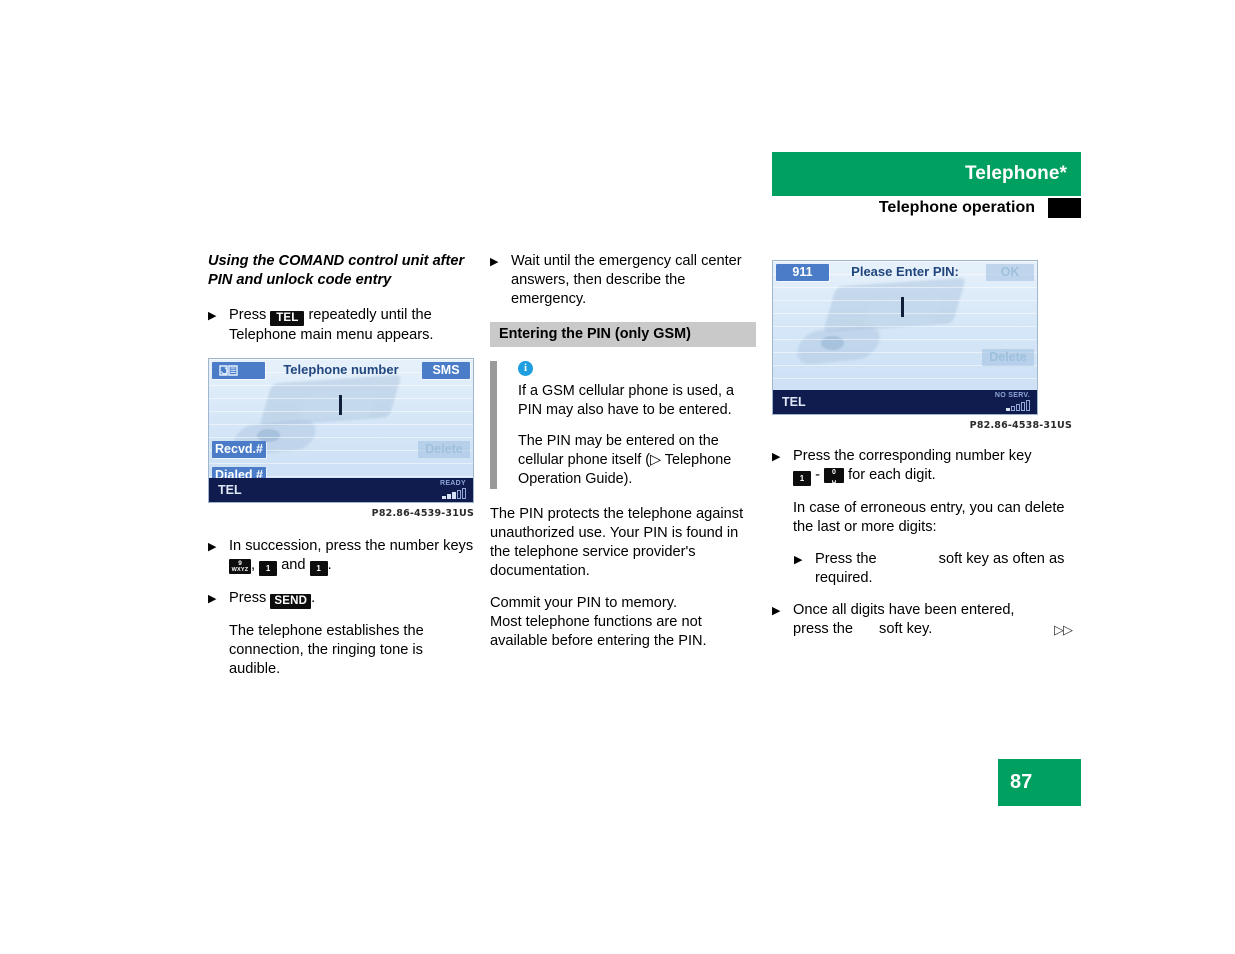 Image resolution: width=1235 pixels, height=954 pixels. Describe the element at coordinates (422, 513) in the screenshot. I see `figure-caption: P82.86-4539-31US` at that location.